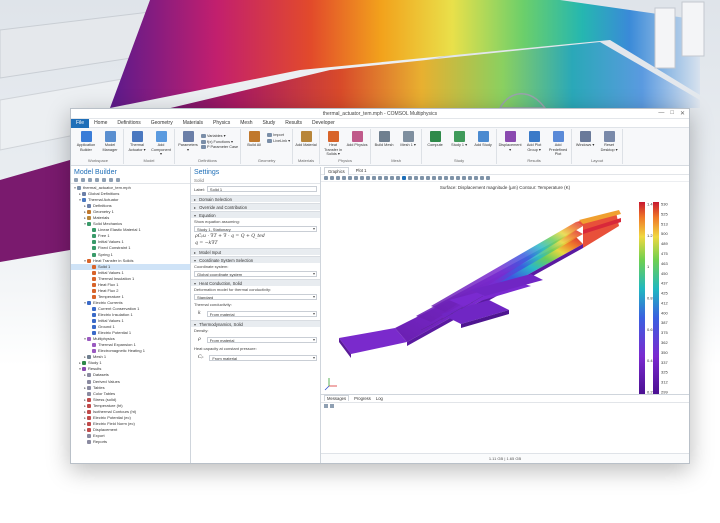 The width and height of the screenshot is (720, 523). What do you see at coordinates (323, 123) in the screenshot?
I see `menu-tab-developer: Developer` at bounding box center [323, 123].